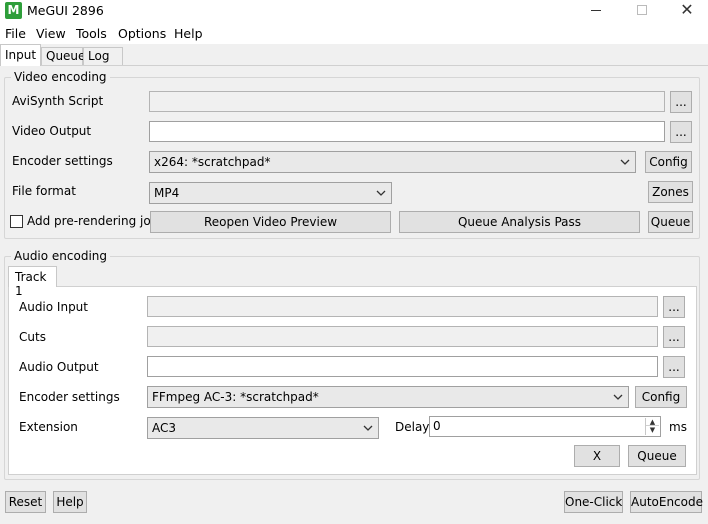  I want to click on window-title: MeGUI 2896, so click(65, 10).